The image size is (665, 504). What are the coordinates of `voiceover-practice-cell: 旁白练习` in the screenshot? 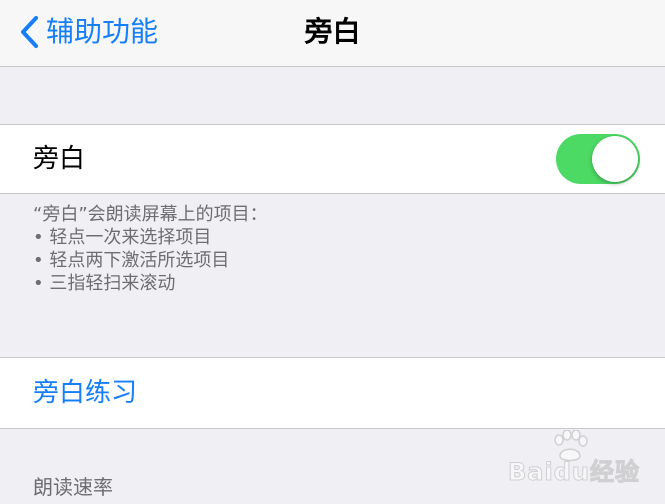 It's located at (332, 393).